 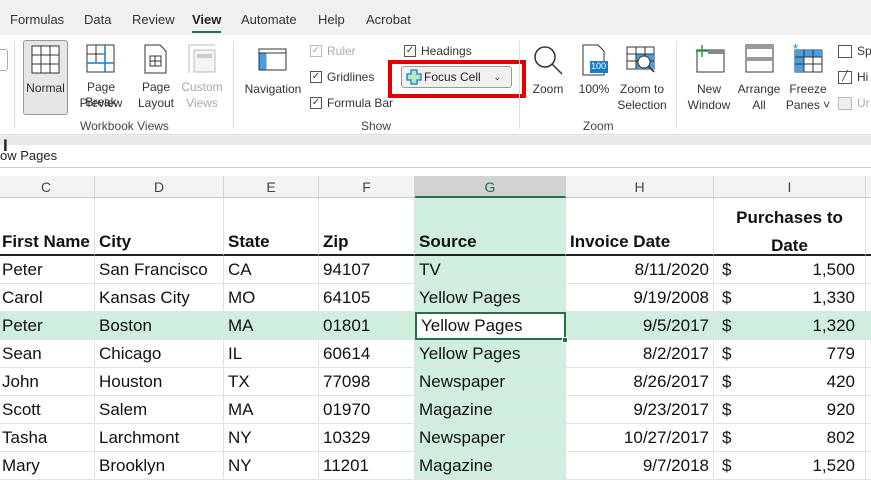 What do you see at coordinates (640, 382) in the screenshot?
I see `cell-date: 8/26/2017` at bounding box center [640, 382].